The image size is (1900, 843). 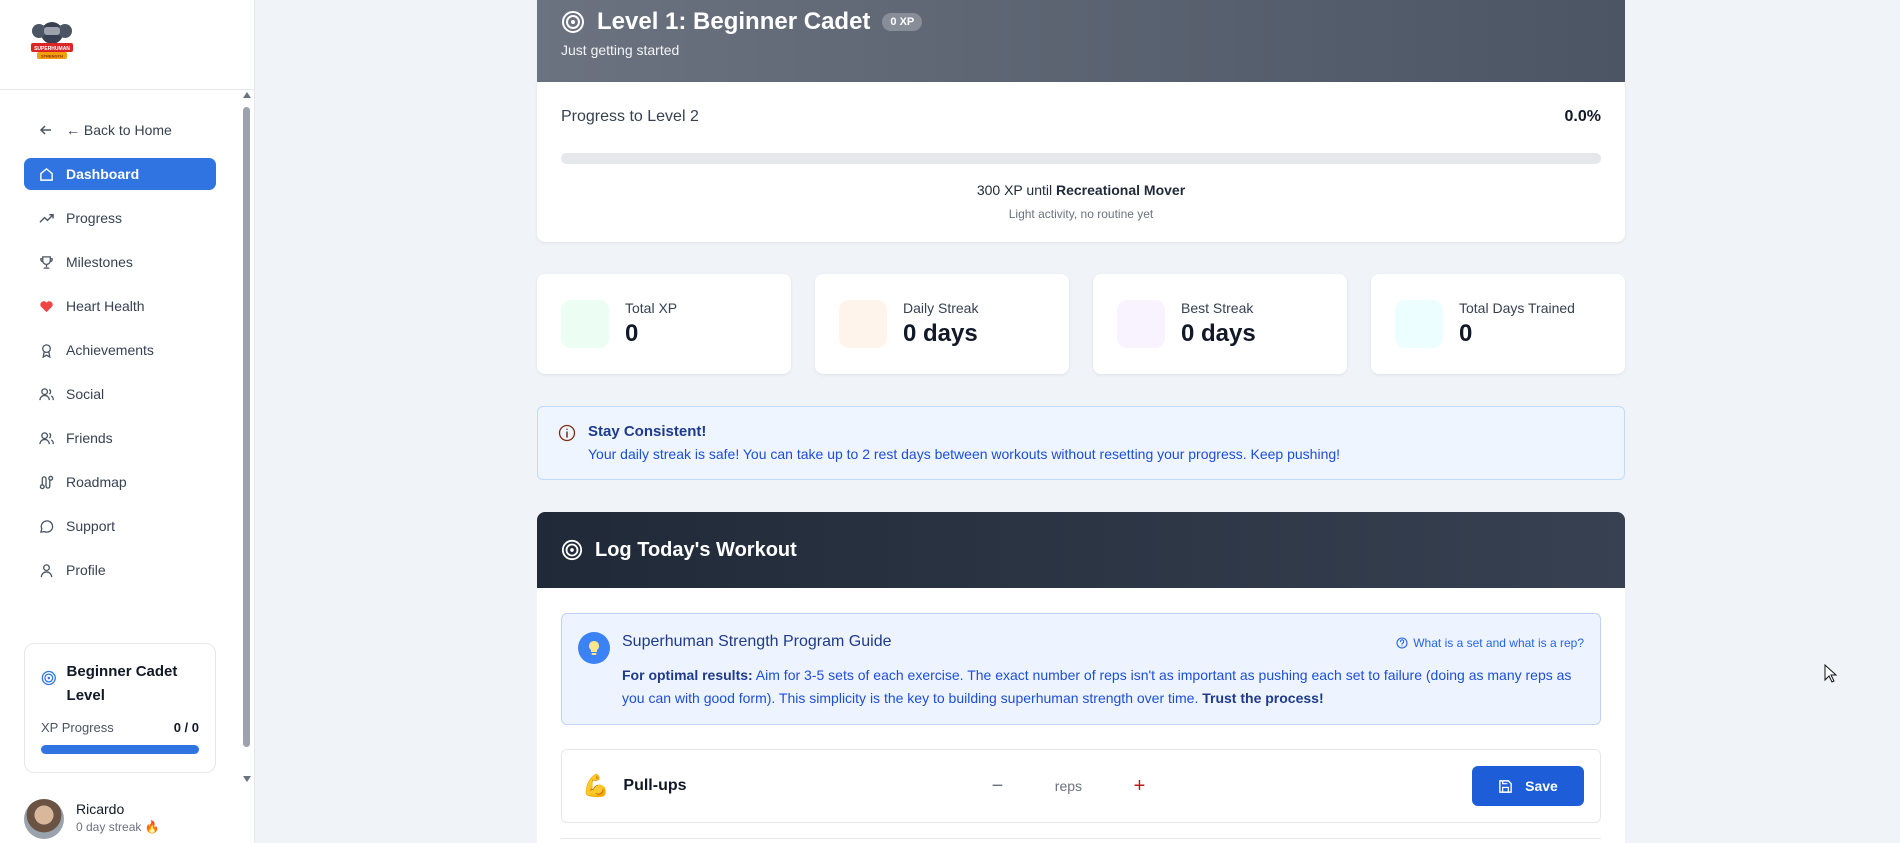 I want to click on guide-lead: For optimal results:, so click(x=687, y=675).